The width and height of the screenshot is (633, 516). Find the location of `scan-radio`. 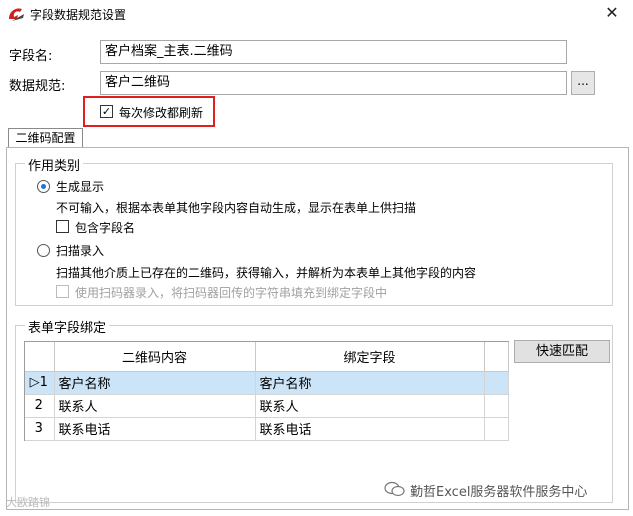

scan-radio is located at coordinates (43, 250).